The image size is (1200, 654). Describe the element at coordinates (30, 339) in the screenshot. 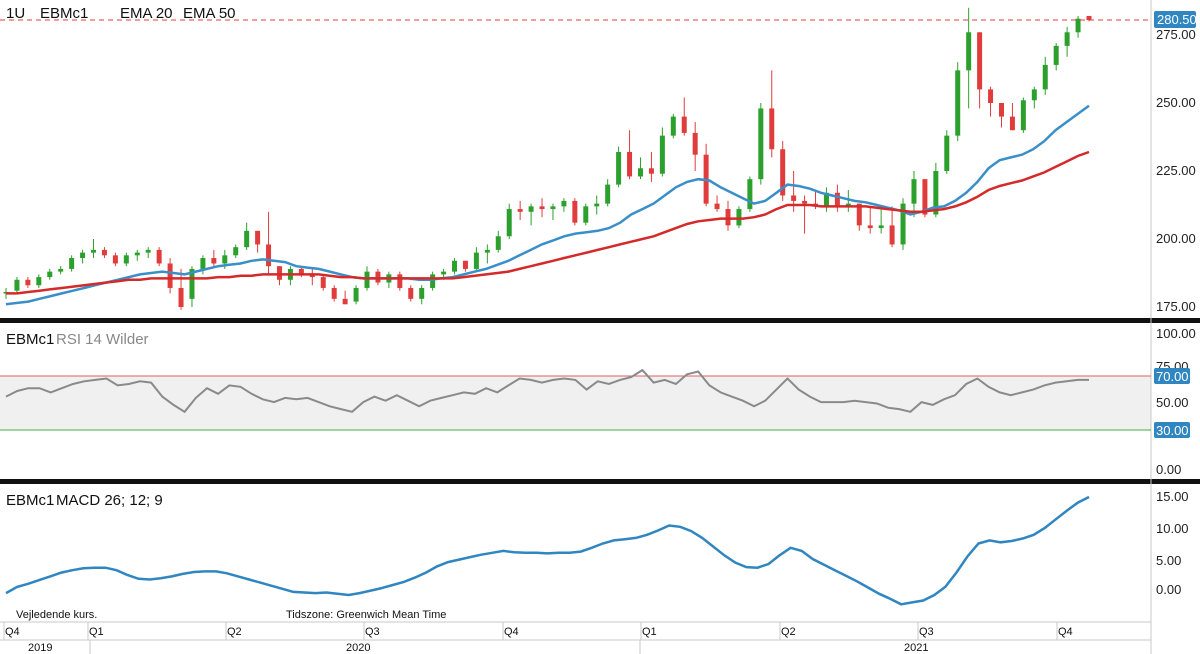

I see `rsi-symbol-label: EBMc1` at that location.